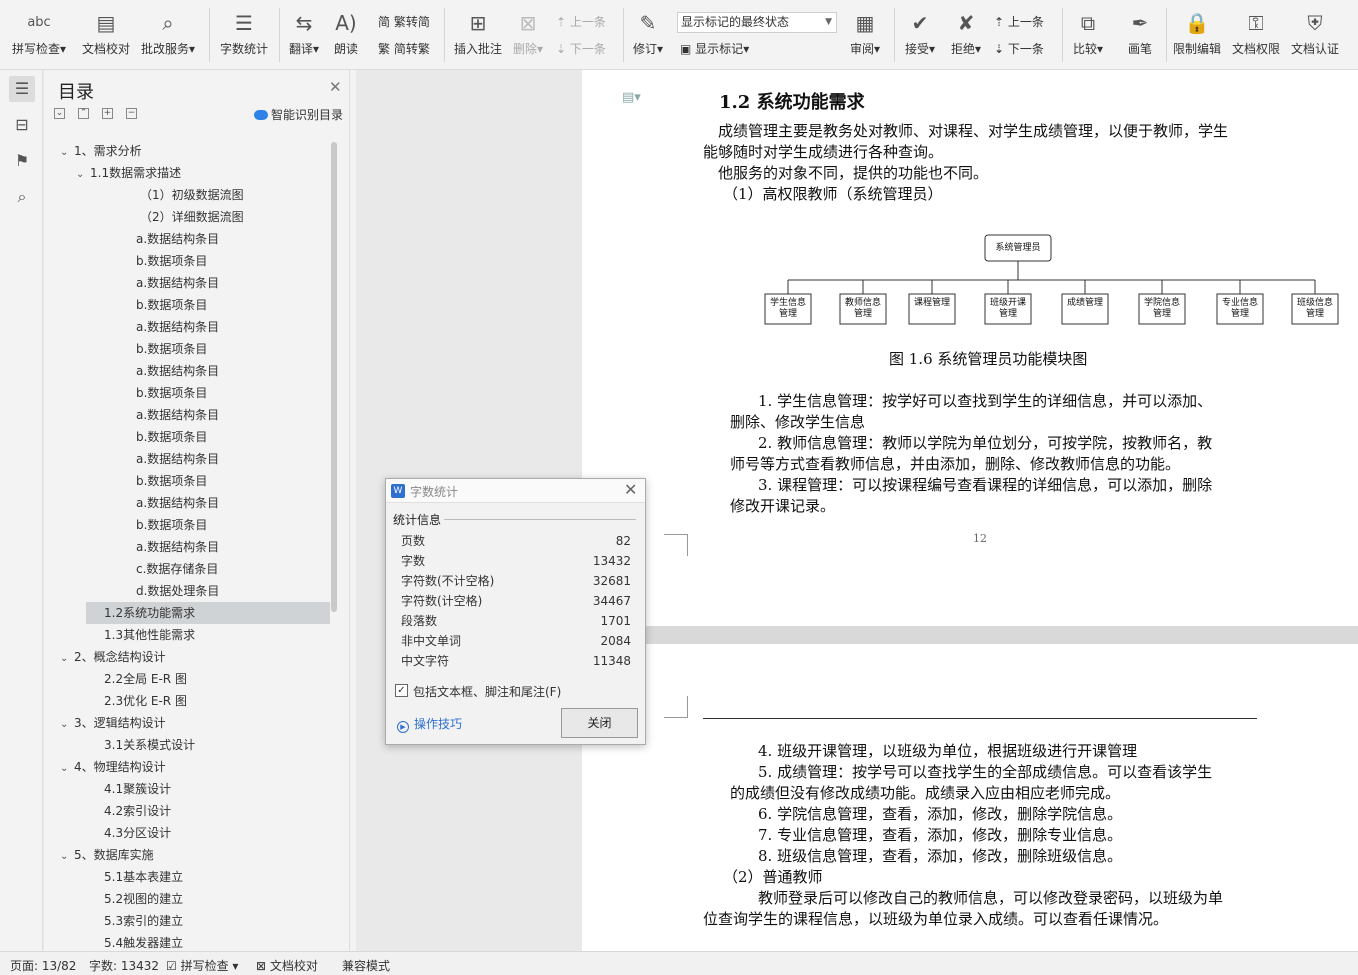  What do you see at coordinates (631, 97) in the screenshot?
I see `page-menu-icon: ▤▾` at bounding box center [631, 97].